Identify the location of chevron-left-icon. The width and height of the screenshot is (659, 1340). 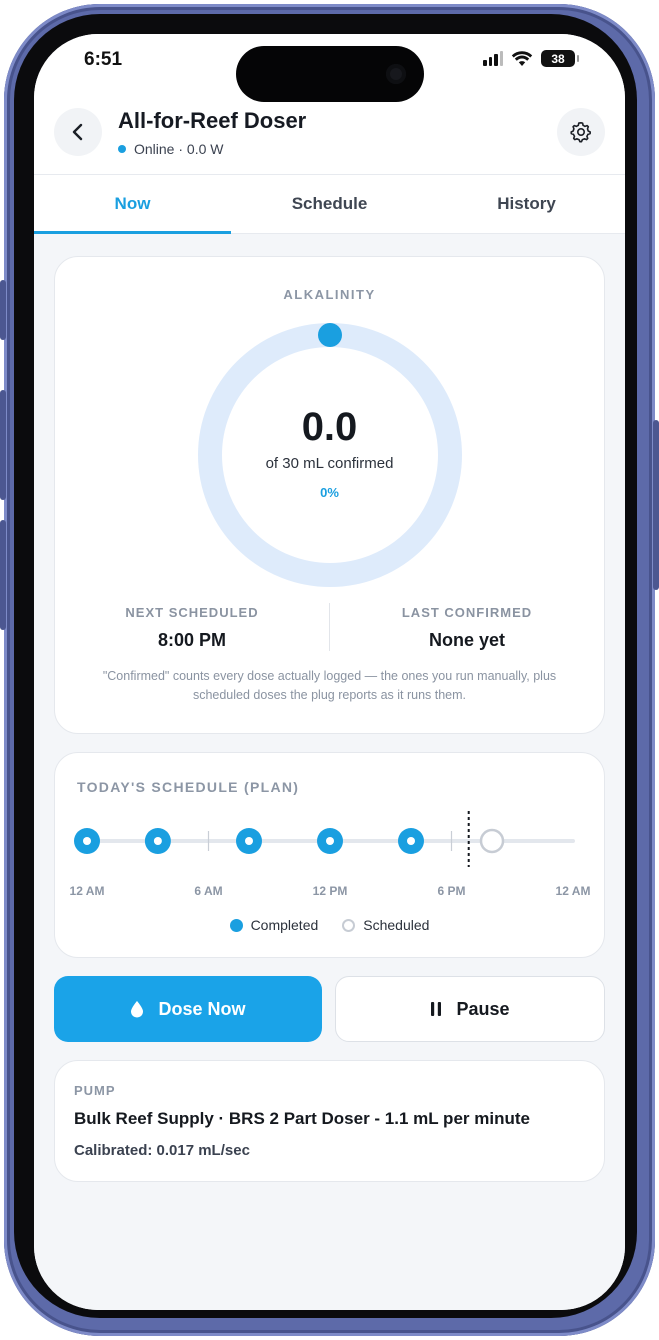
(77, 132).